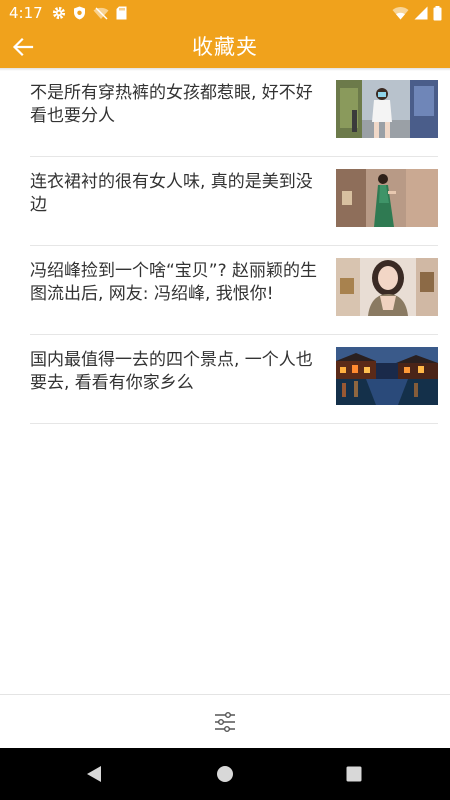  I want to click on nav-home-button, so click(225, 774).